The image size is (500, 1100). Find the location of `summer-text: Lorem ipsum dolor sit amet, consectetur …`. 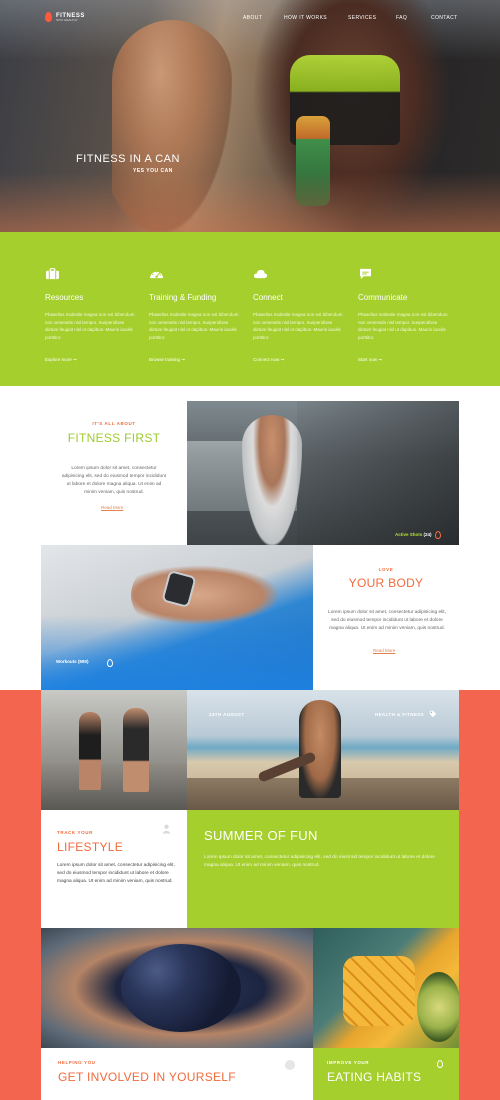

summer-text: Lorem ipsum dolor sit amet, consectetur … is located at coordinates (319, 861).